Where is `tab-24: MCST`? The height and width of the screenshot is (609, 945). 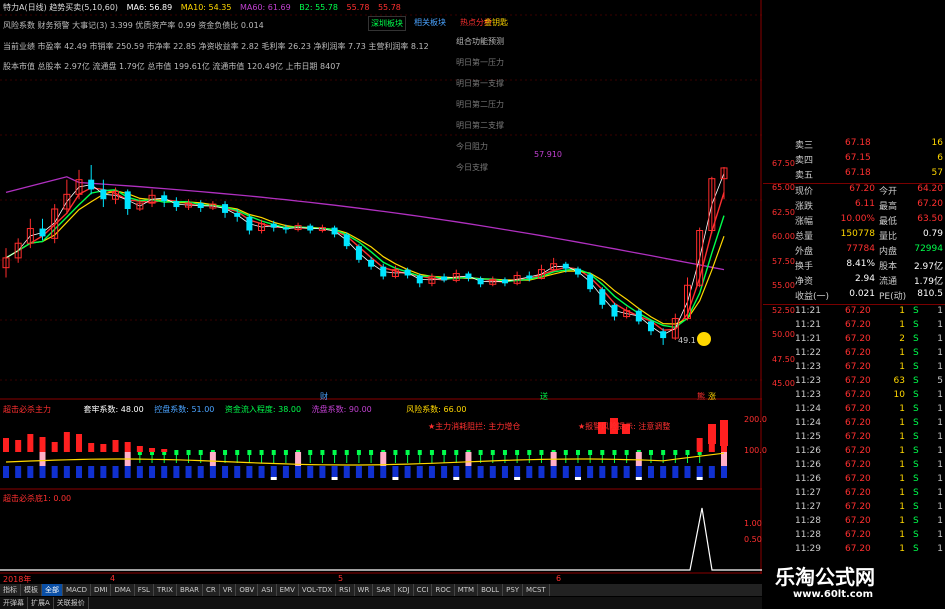 tab-24: MCST is located at coordinates (536, 590).